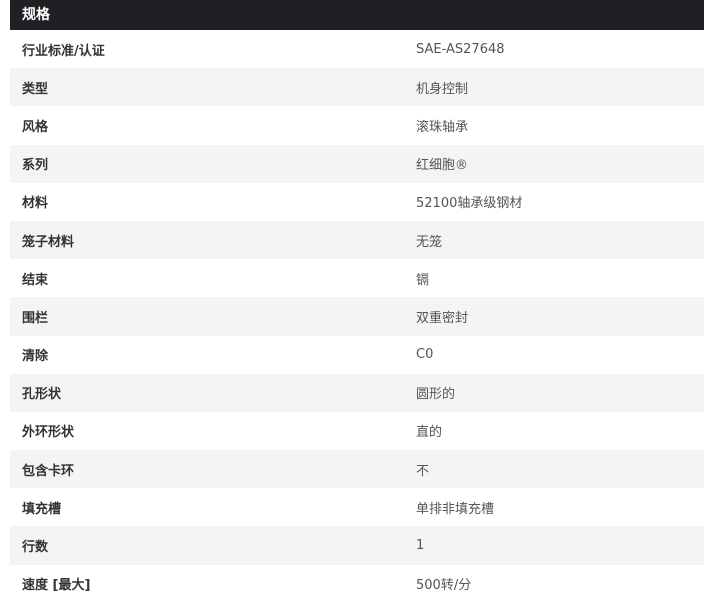  Describe the element at coordinates (5, 300) in the screenshot. I see `left-gutter` at that location.